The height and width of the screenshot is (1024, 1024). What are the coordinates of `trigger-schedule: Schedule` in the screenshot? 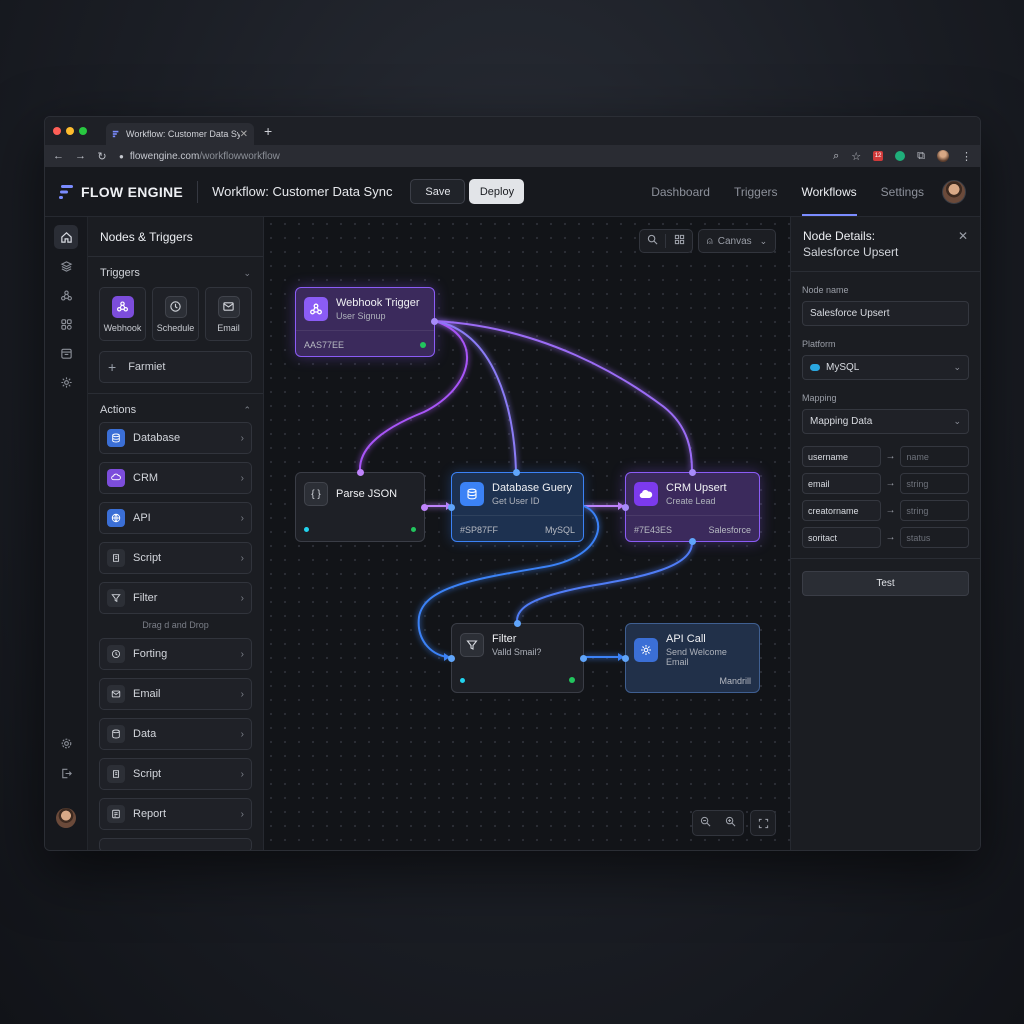 It's located at (175, 314).